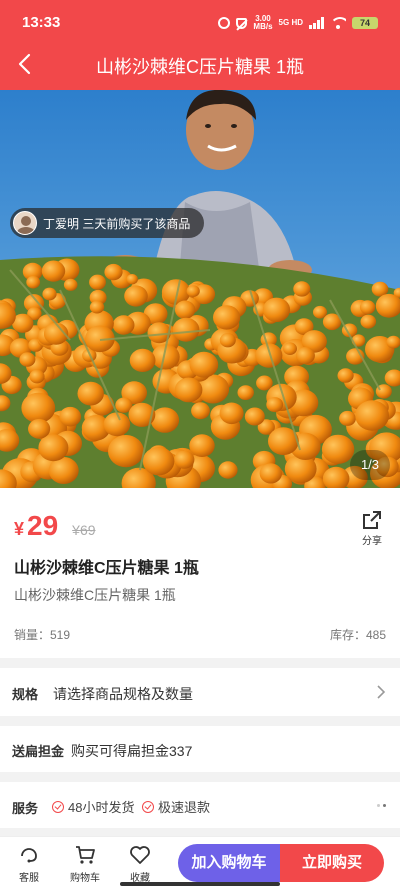 This screenshot has height=889, width=400. Describe the element at coordinates (29, 855) in the screenshot. I see `customer-service-icon` at that location.